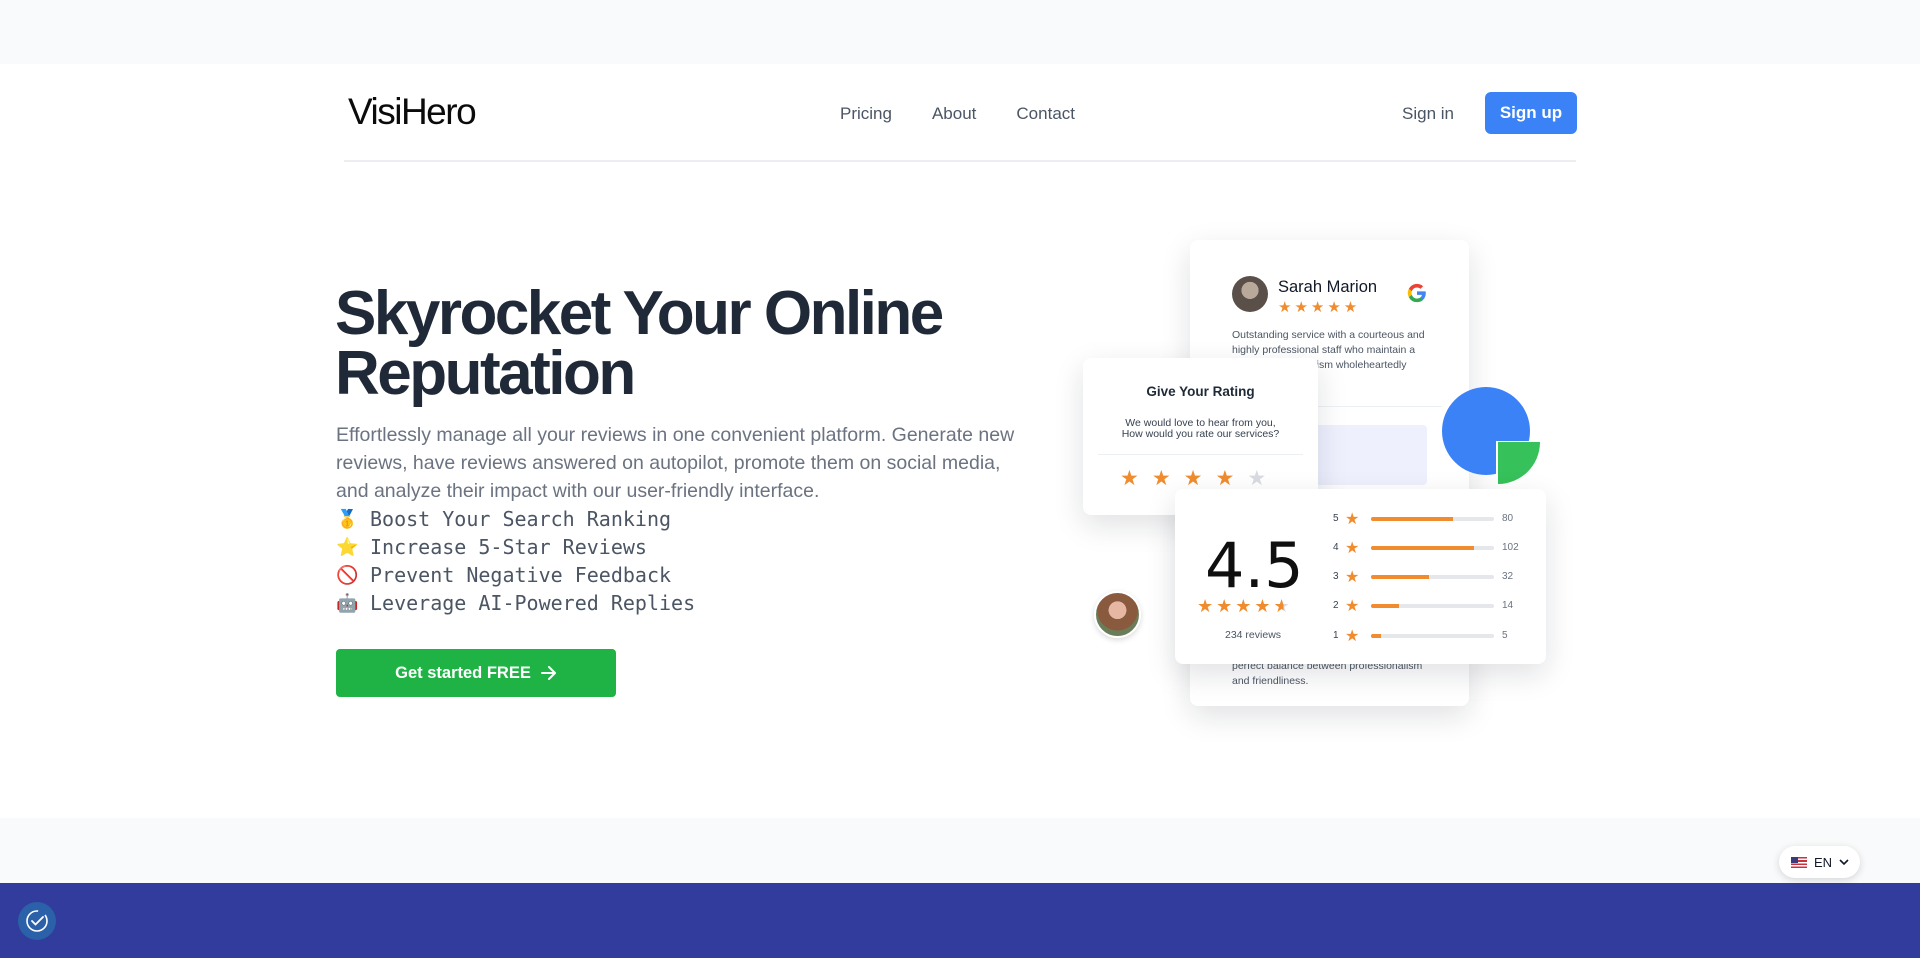  I want to click on distribution-row: 1 ★ 5, so click(1420, 636).